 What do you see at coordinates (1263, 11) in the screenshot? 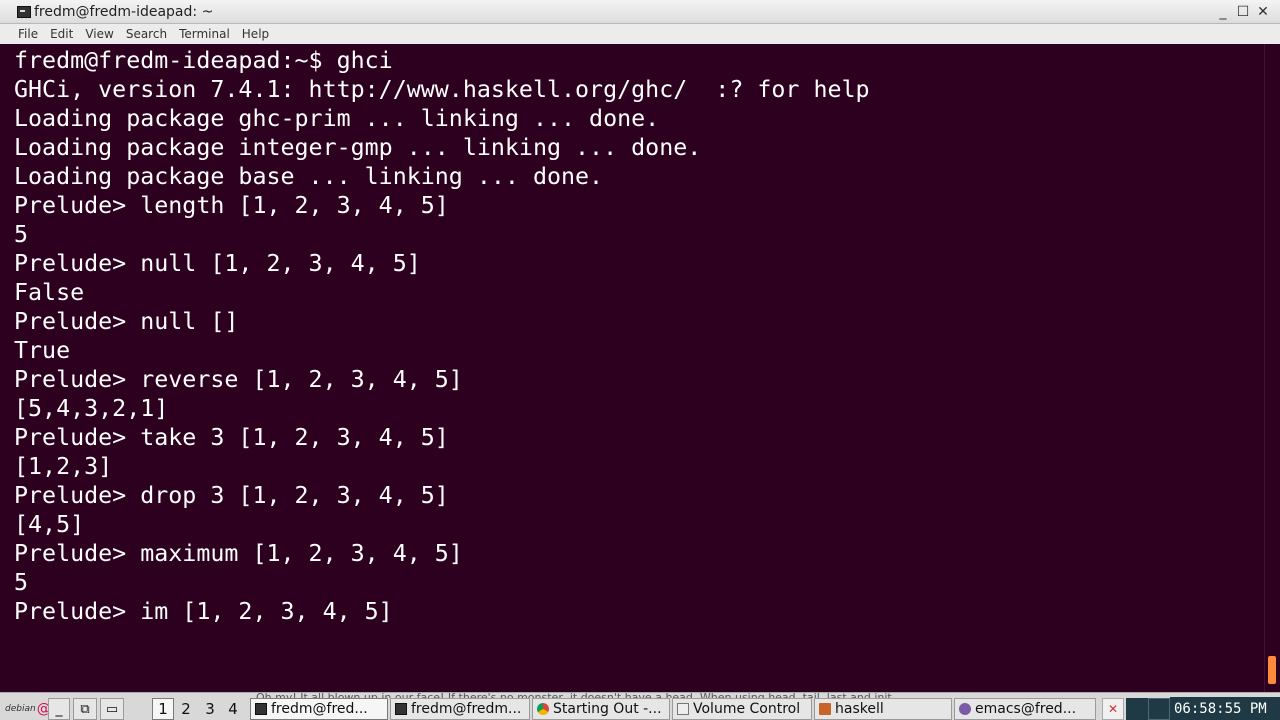
I see `close-button: ✕` at bounding box center [1263, 11].